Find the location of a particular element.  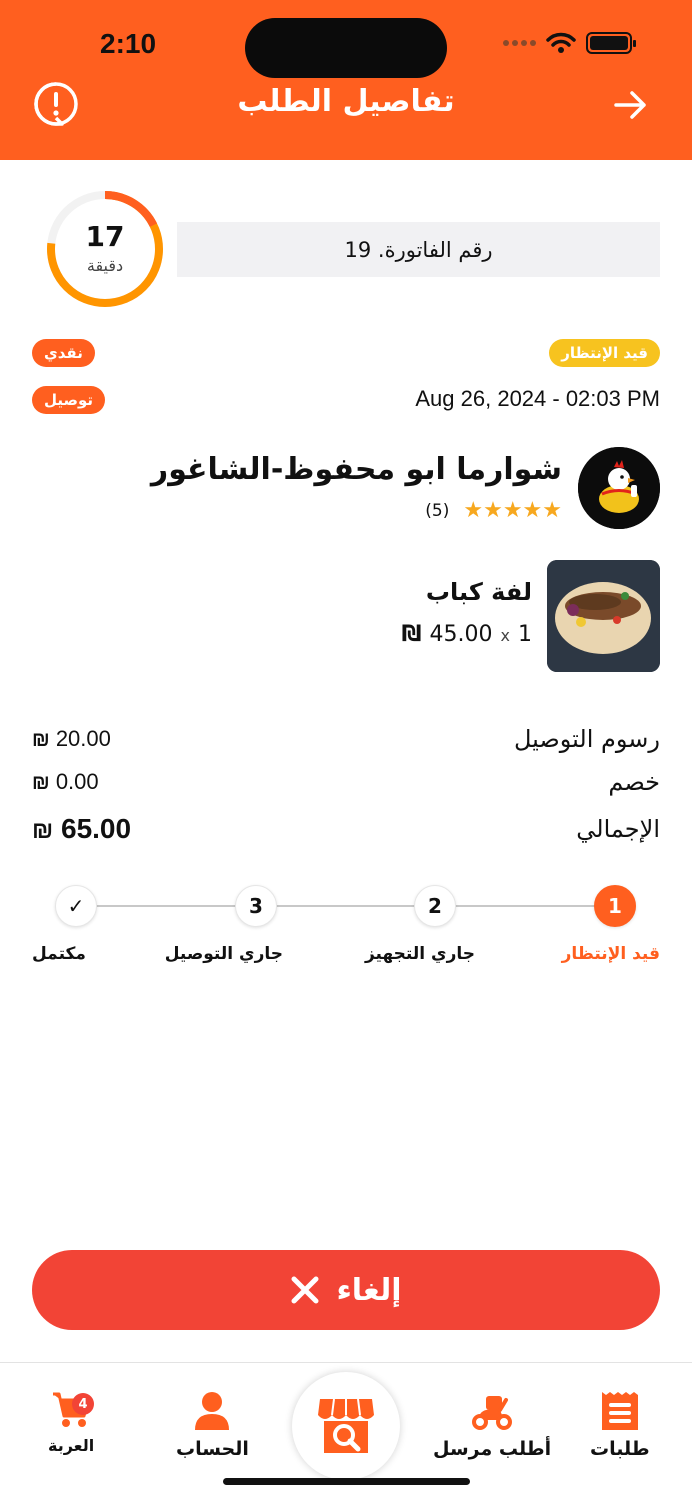

item-image is located at coordinates (603, 616).